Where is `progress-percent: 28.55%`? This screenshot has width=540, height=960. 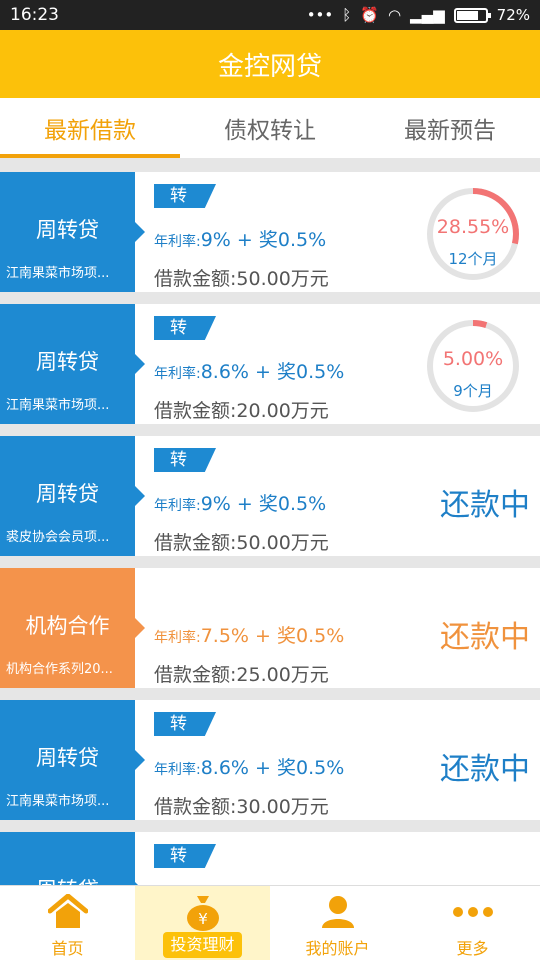
progress-percent: 28.55% is located at coordinates (473, 227).